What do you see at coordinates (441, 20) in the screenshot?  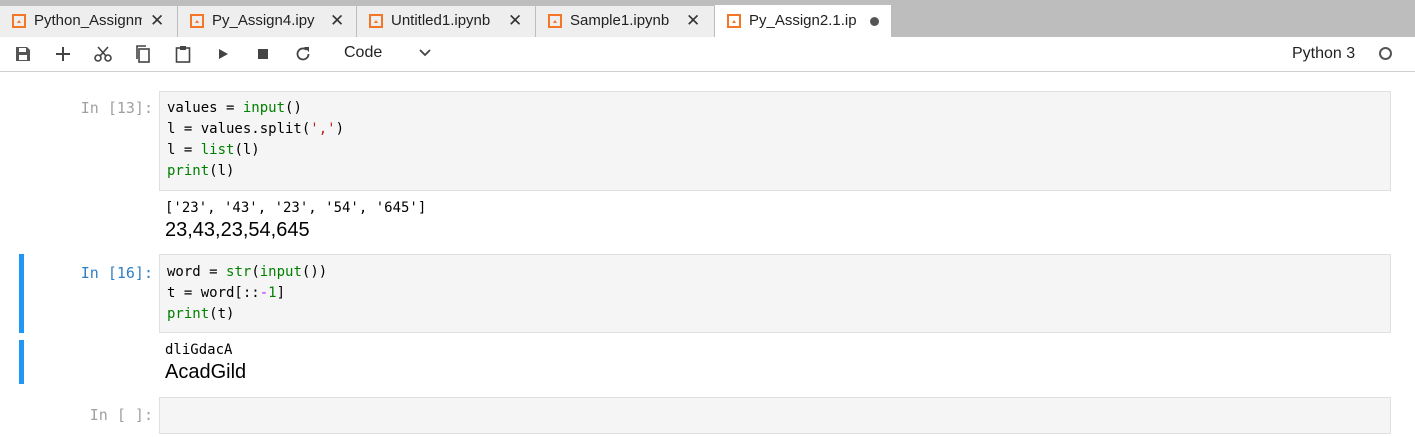 I see `tab-label: Untitled1.ipynb` at bounding box center [441, 20].